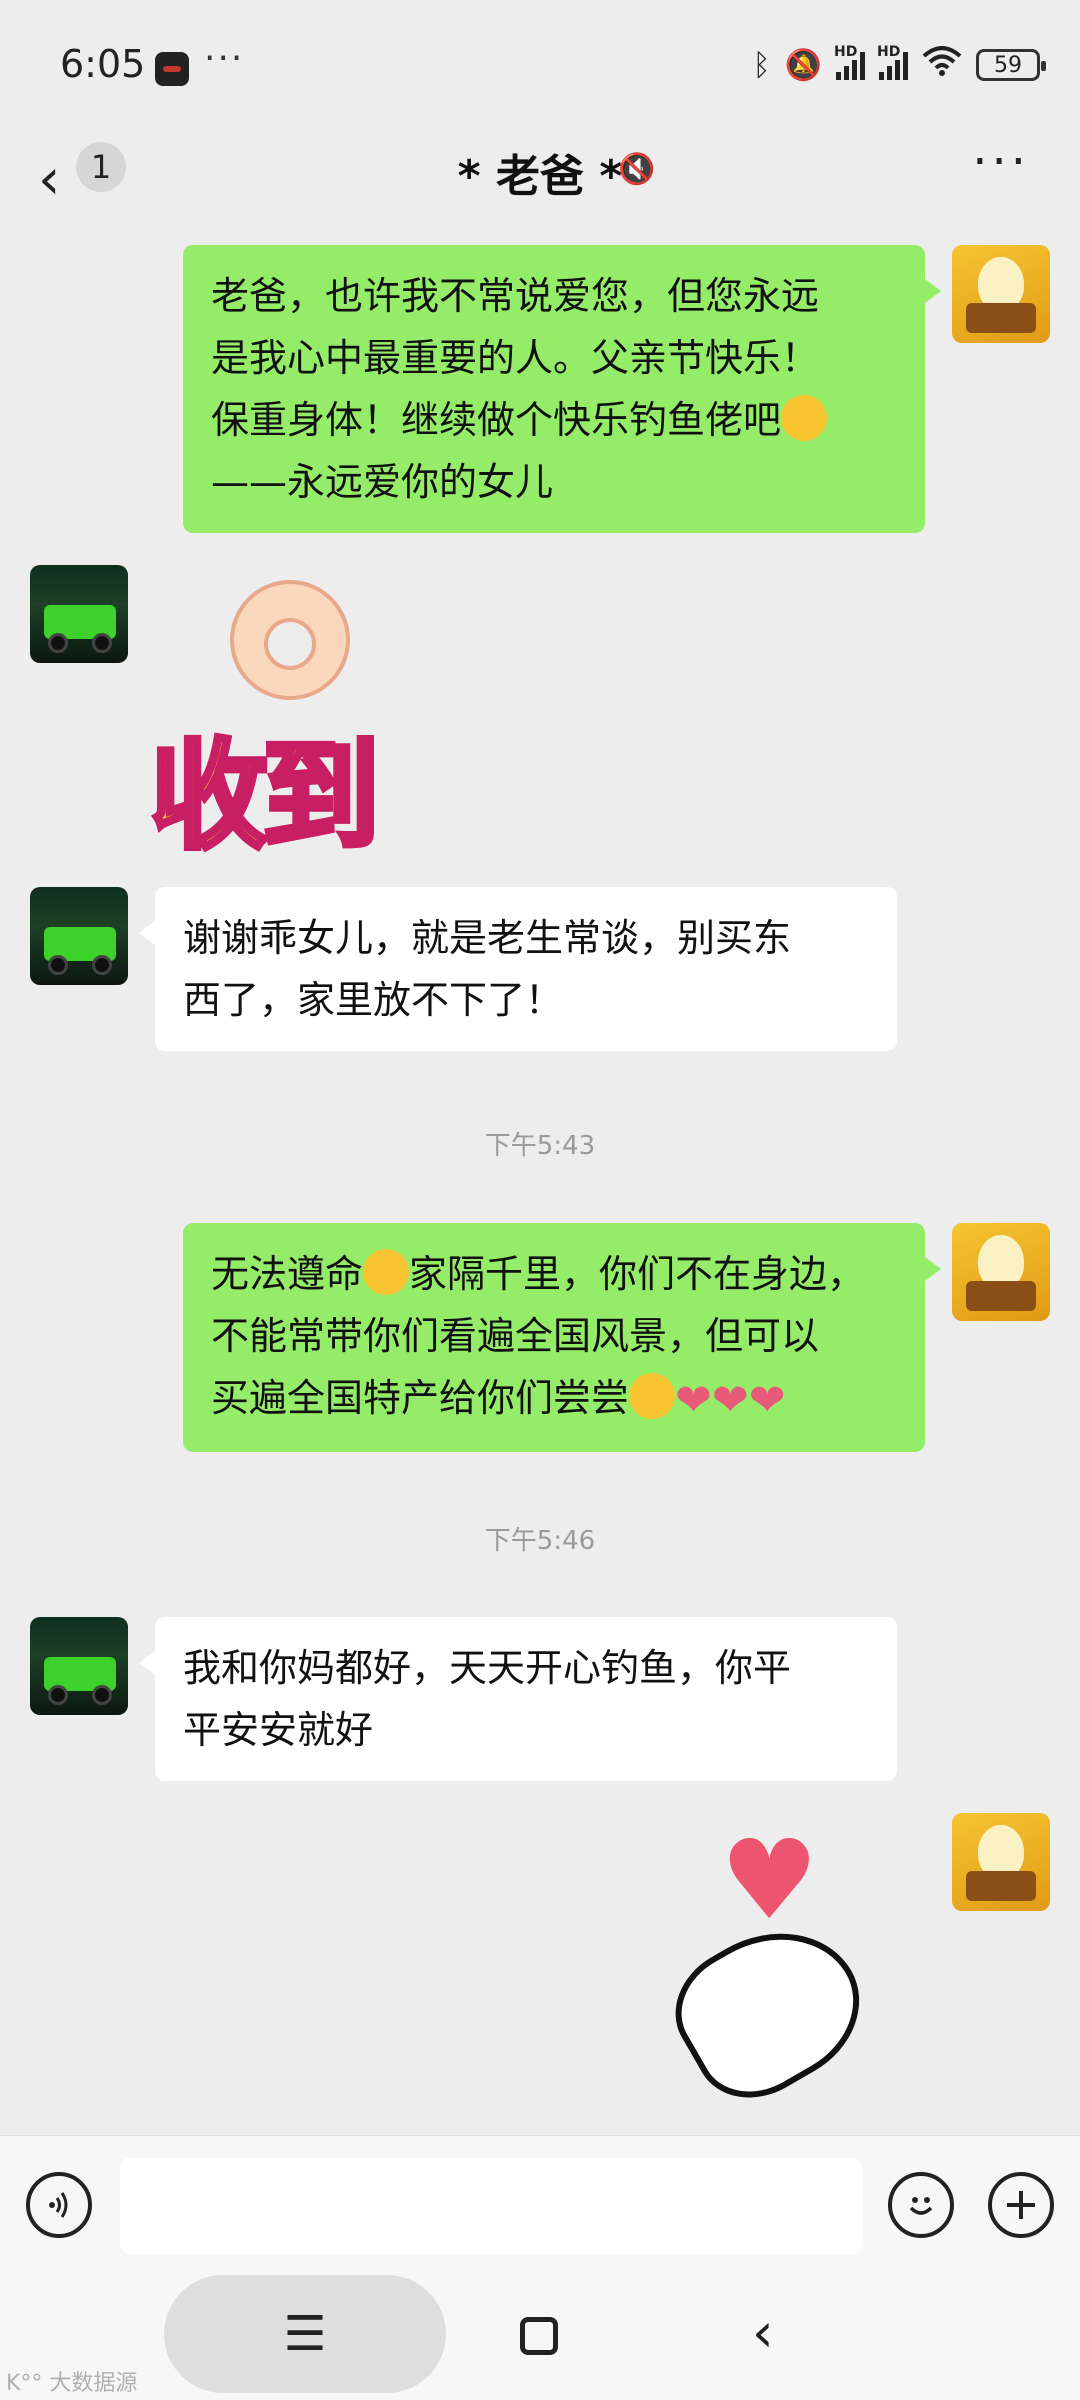 The image size is (1080, 2400). Describe the element at coordinates (386, 1272) in the screenshot. I see `crying-laughing-emoji-icon` at that location.